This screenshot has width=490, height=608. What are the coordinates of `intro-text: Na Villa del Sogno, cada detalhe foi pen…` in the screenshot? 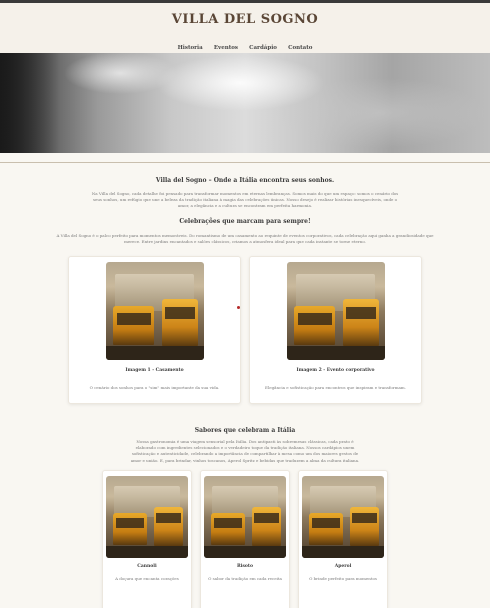 It's located at (245, 200).